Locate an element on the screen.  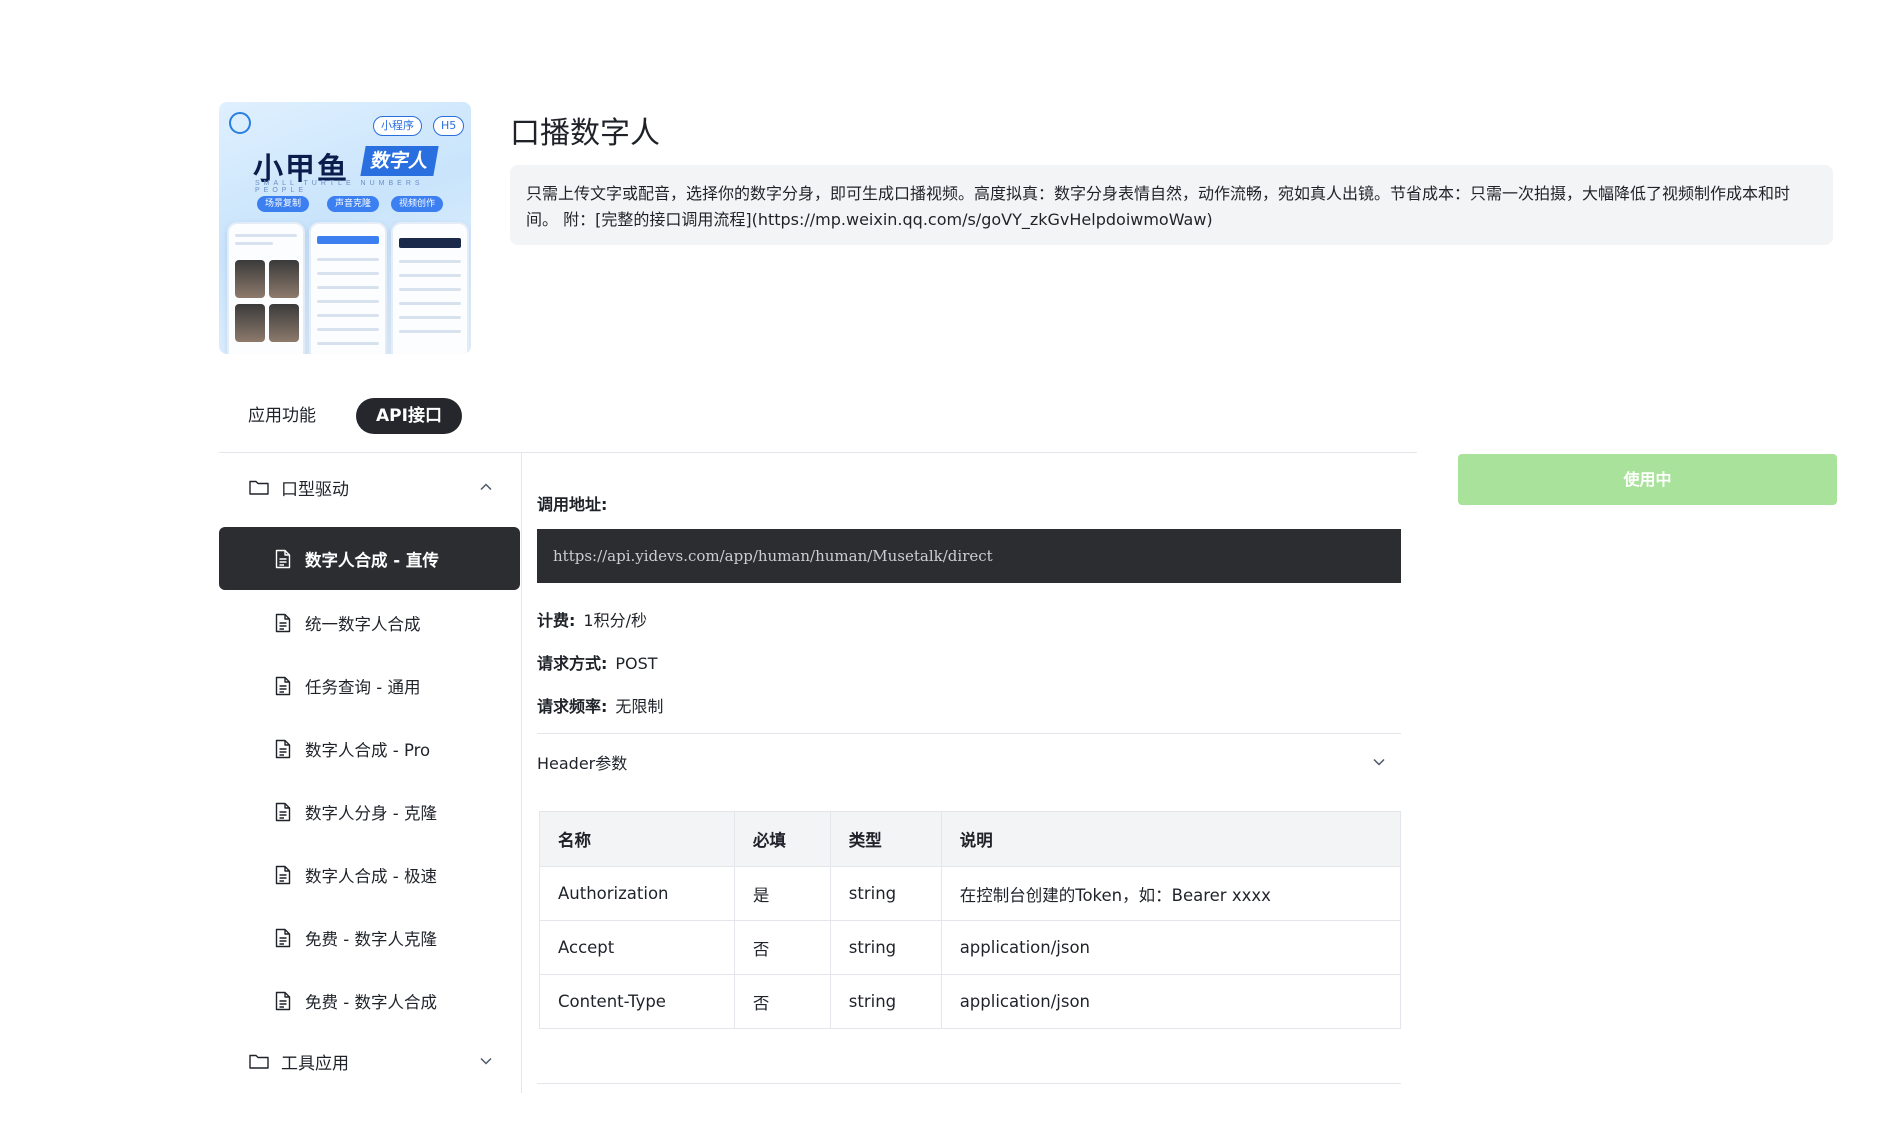
sidebar-item-task-query: 任务查询 - 通用 is located at coordinates (369, 685).